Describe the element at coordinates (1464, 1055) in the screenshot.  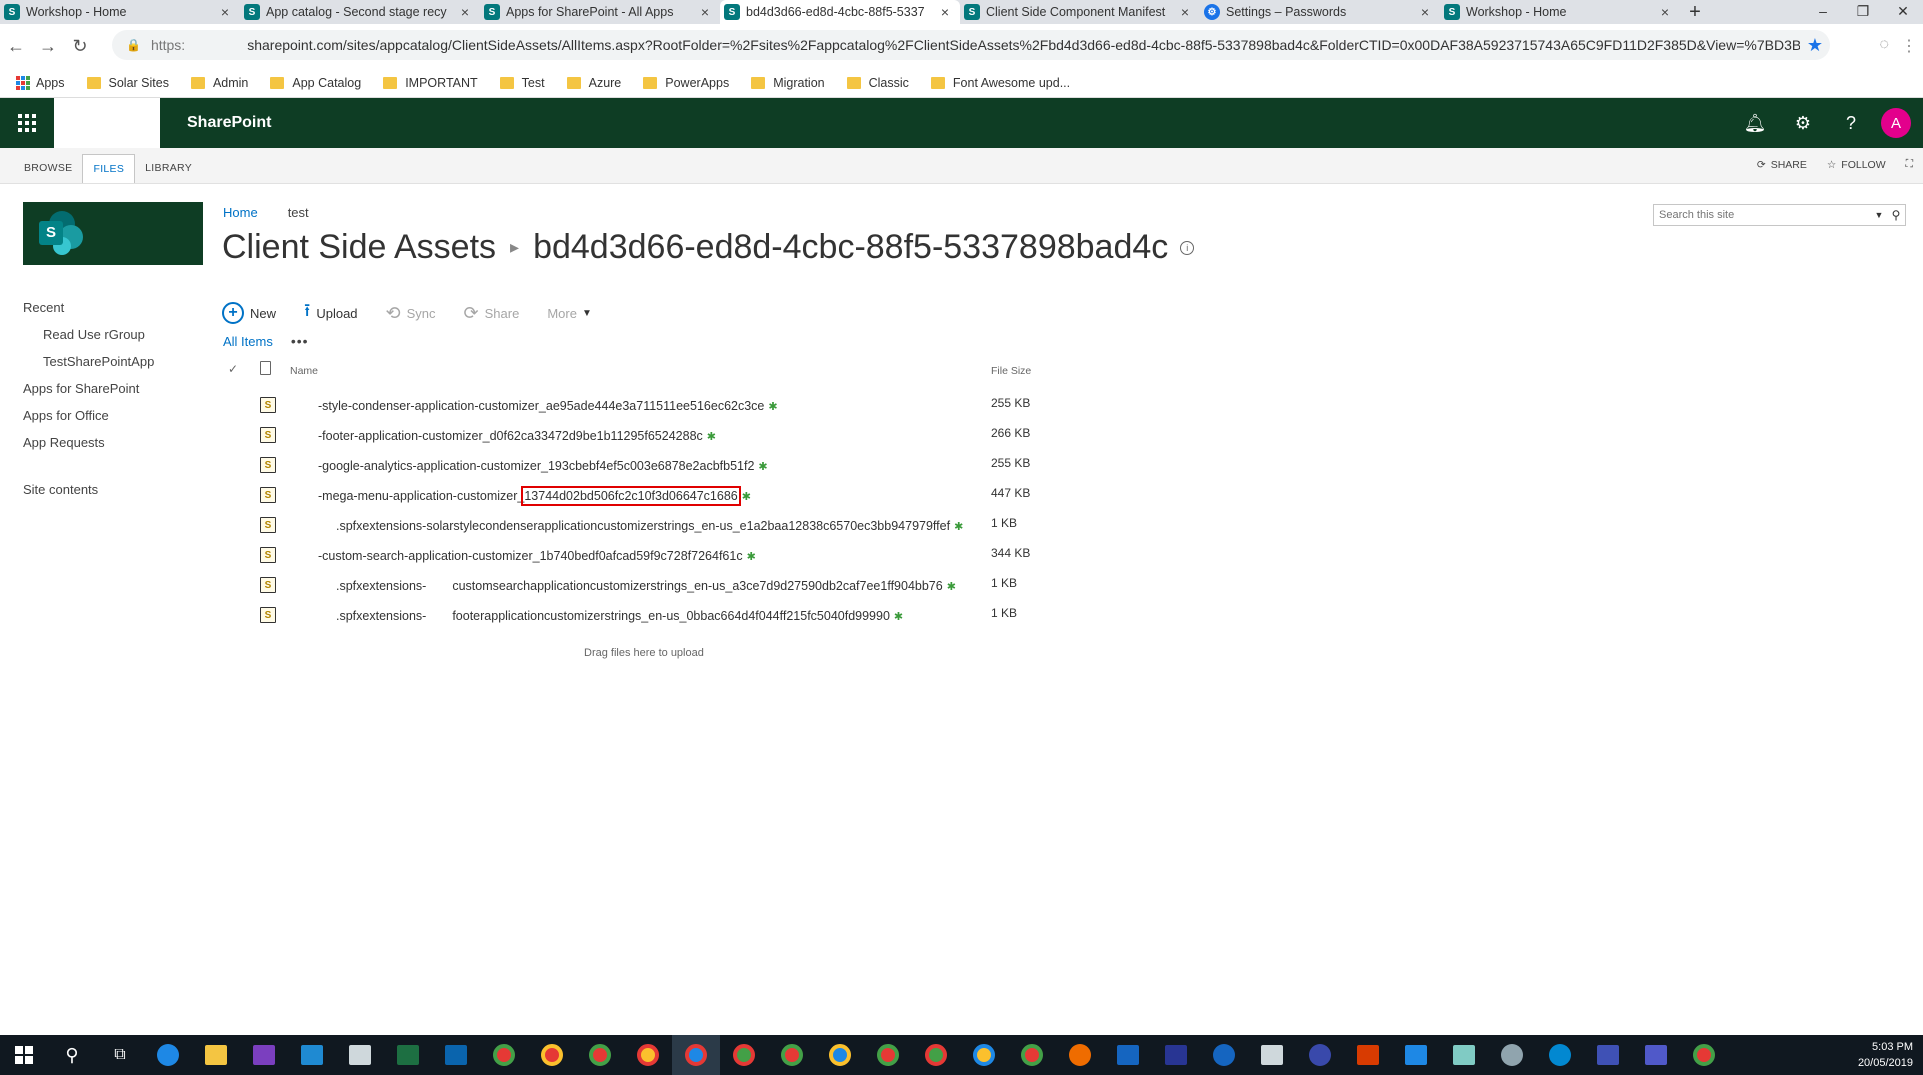
I see `taskbar-app-notes` at that location.